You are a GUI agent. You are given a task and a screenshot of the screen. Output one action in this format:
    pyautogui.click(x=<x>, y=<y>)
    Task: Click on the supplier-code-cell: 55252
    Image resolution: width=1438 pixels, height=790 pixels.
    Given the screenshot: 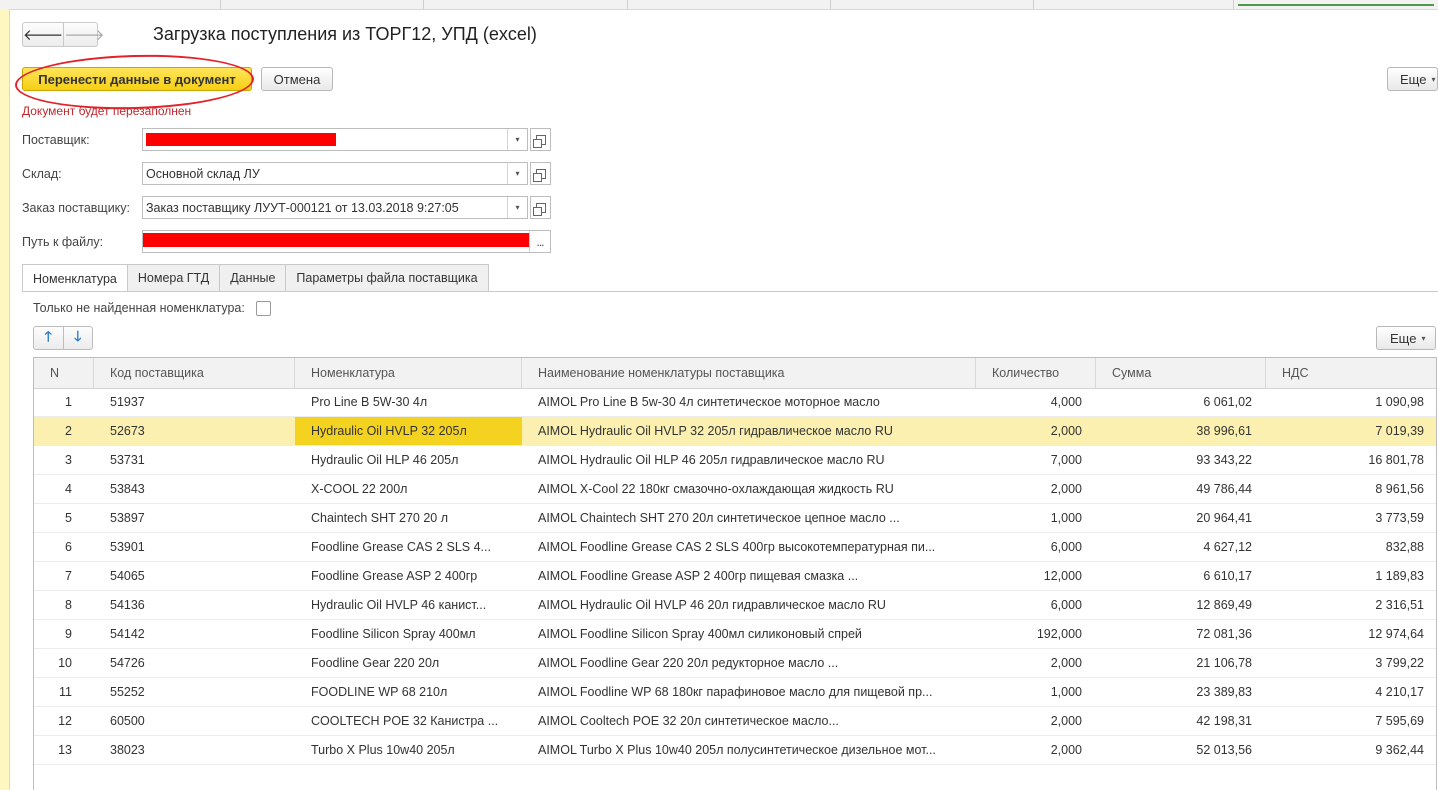 What is the action you would take?
    pyautogui.click(x=194, y=692)
    